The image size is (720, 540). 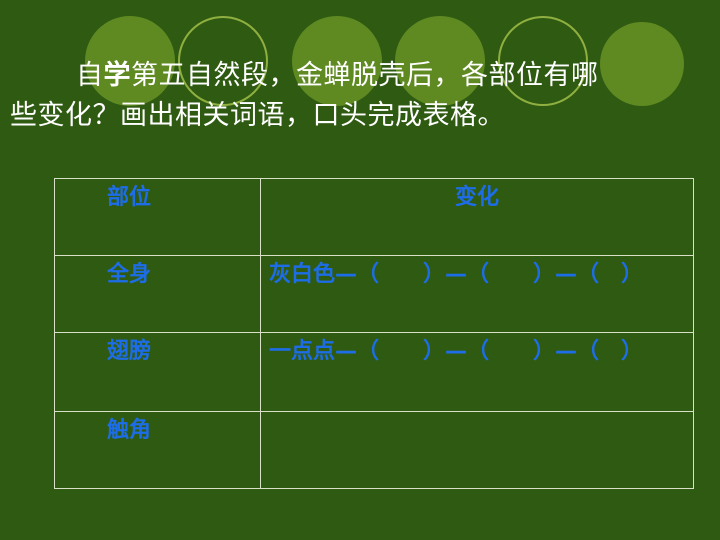 What do you see at coordinates (157, 450) in the screenshot?
I see `row-part: 触角` at bounding box center [157, 450].